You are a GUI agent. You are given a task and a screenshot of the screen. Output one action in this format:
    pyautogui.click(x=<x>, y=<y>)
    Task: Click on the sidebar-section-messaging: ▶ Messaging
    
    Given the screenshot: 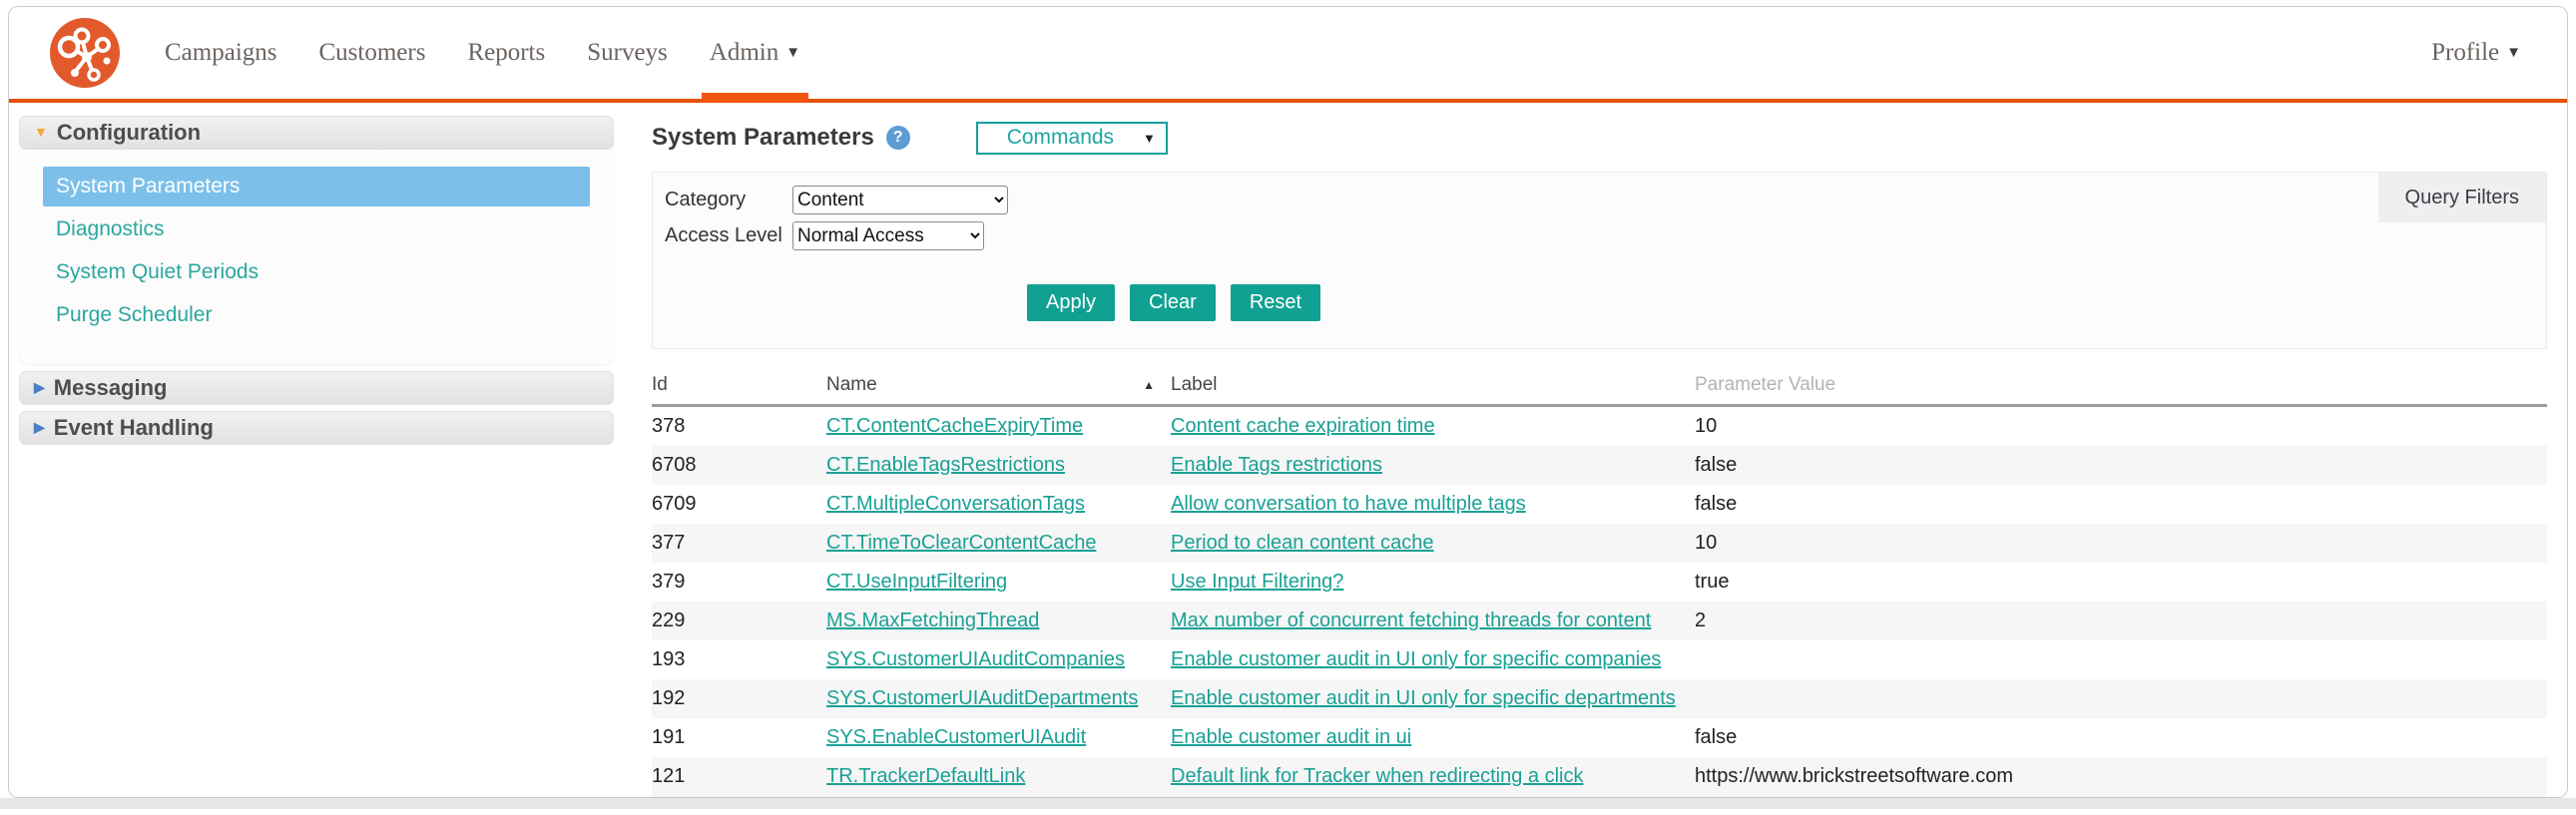 What is the action you would take?
    pyautogui.click(x=317, y=388)
    